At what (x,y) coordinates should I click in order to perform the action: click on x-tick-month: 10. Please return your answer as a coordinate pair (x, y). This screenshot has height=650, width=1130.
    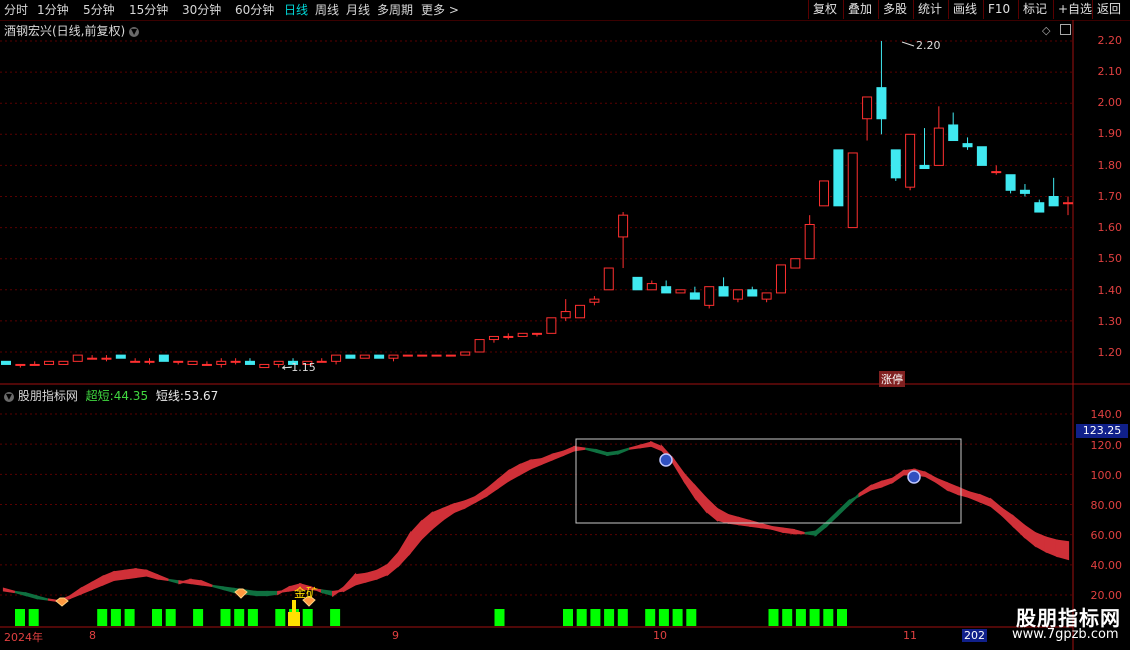
    Looking at the image, I should click on (660, 635).